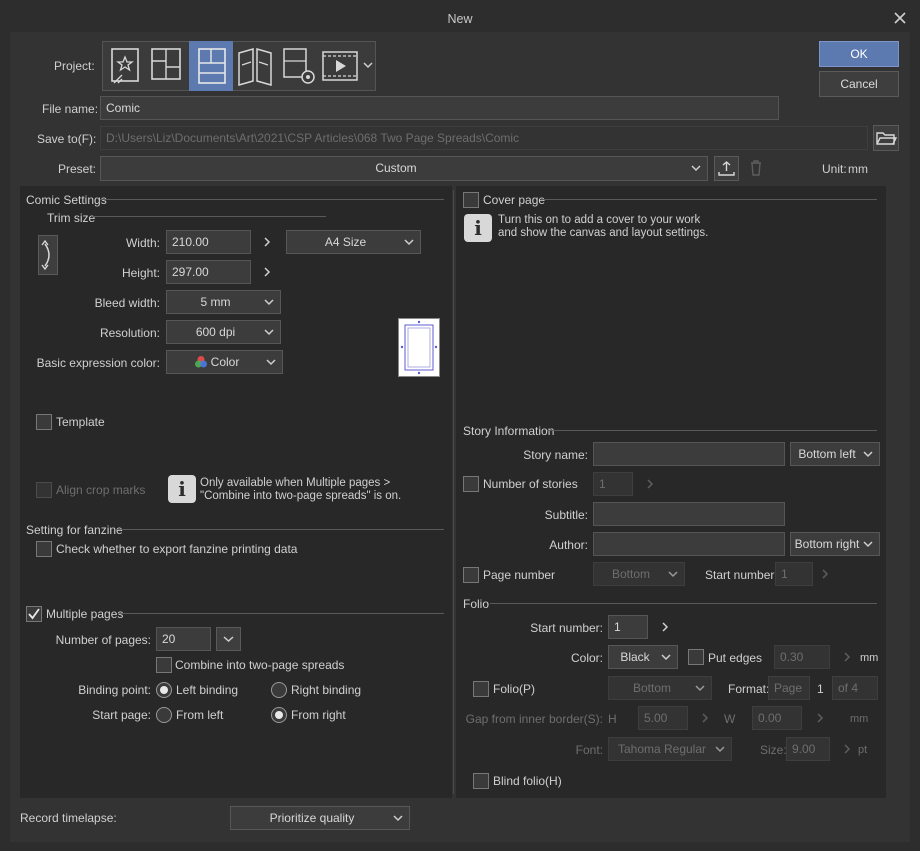  I want to click on page-number-checkbox, so click(471, 575).